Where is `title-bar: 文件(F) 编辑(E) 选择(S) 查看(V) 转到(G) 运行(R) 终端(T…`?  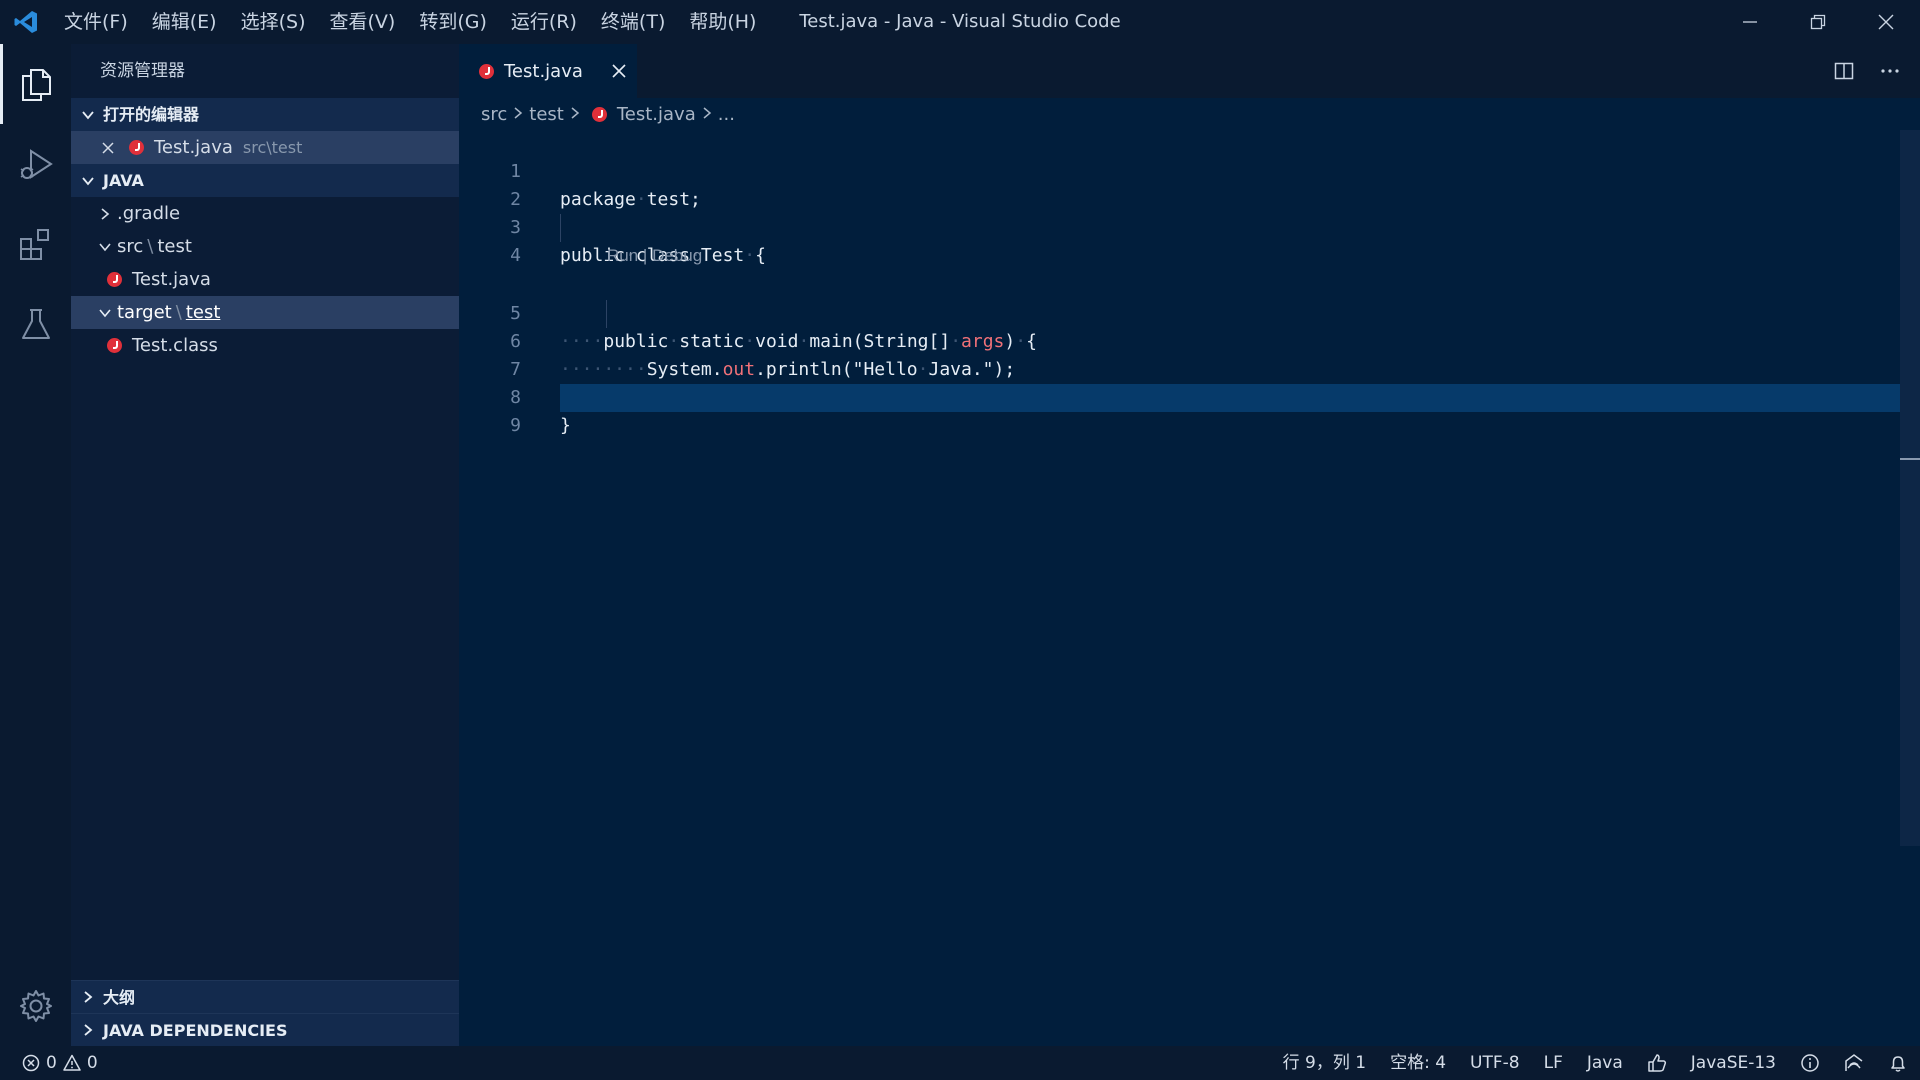 title-bar: 文件(F) 编辑(E) 选择(S) 查看(V) 转到(G) 运行(R) 终端(T… is located at coordinates (960, 22).